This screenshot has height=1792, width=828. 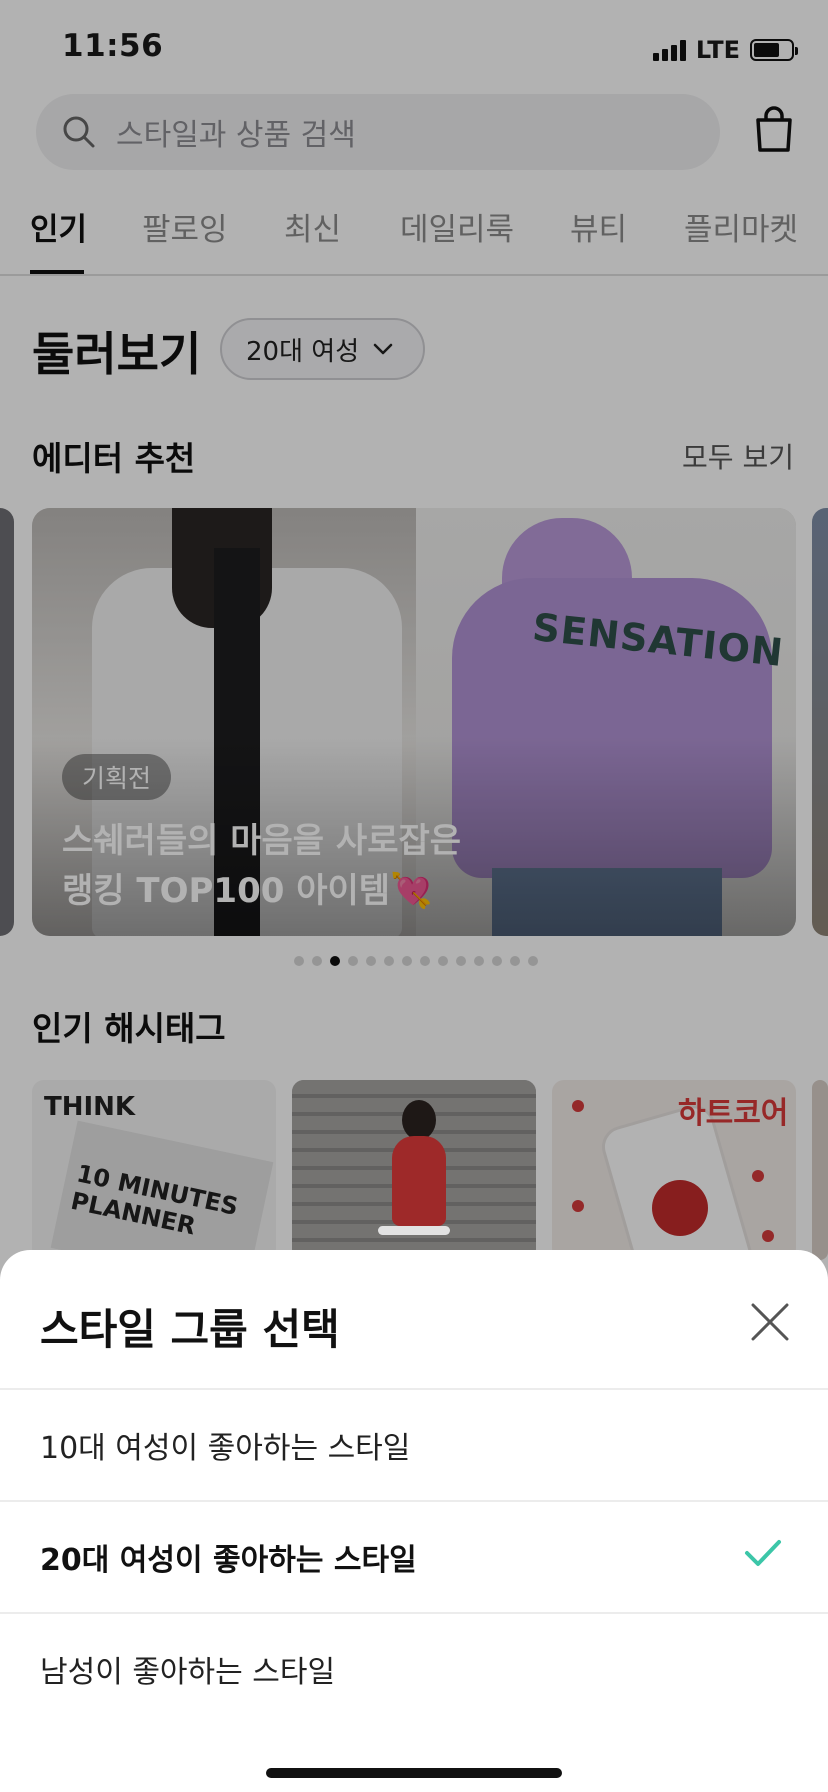 What do you see at coordinates (188, 1672) in the screenshot?
I see `option-label: 남성이 좋아하는 스타일` at bounding box center [188, 1672].